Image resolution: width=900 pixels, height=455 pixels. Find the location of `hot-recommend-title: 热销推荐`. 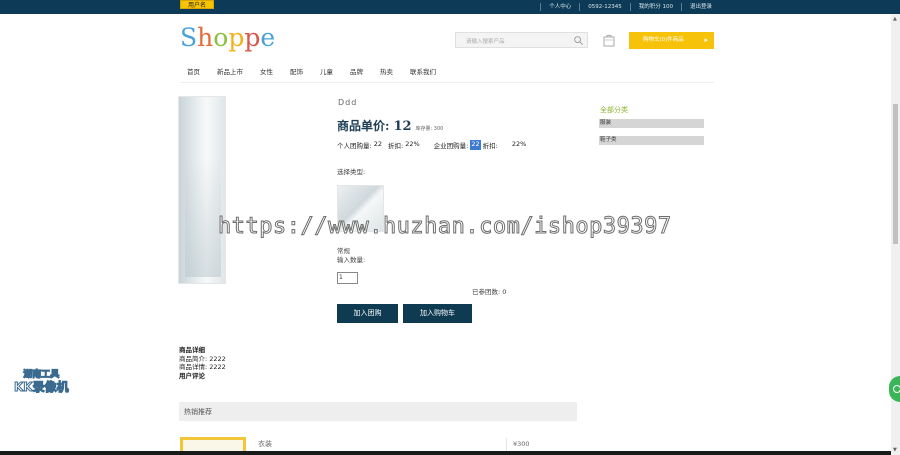

hot-recommend-title: 热销推荐 is located at coordinates (198, 412).